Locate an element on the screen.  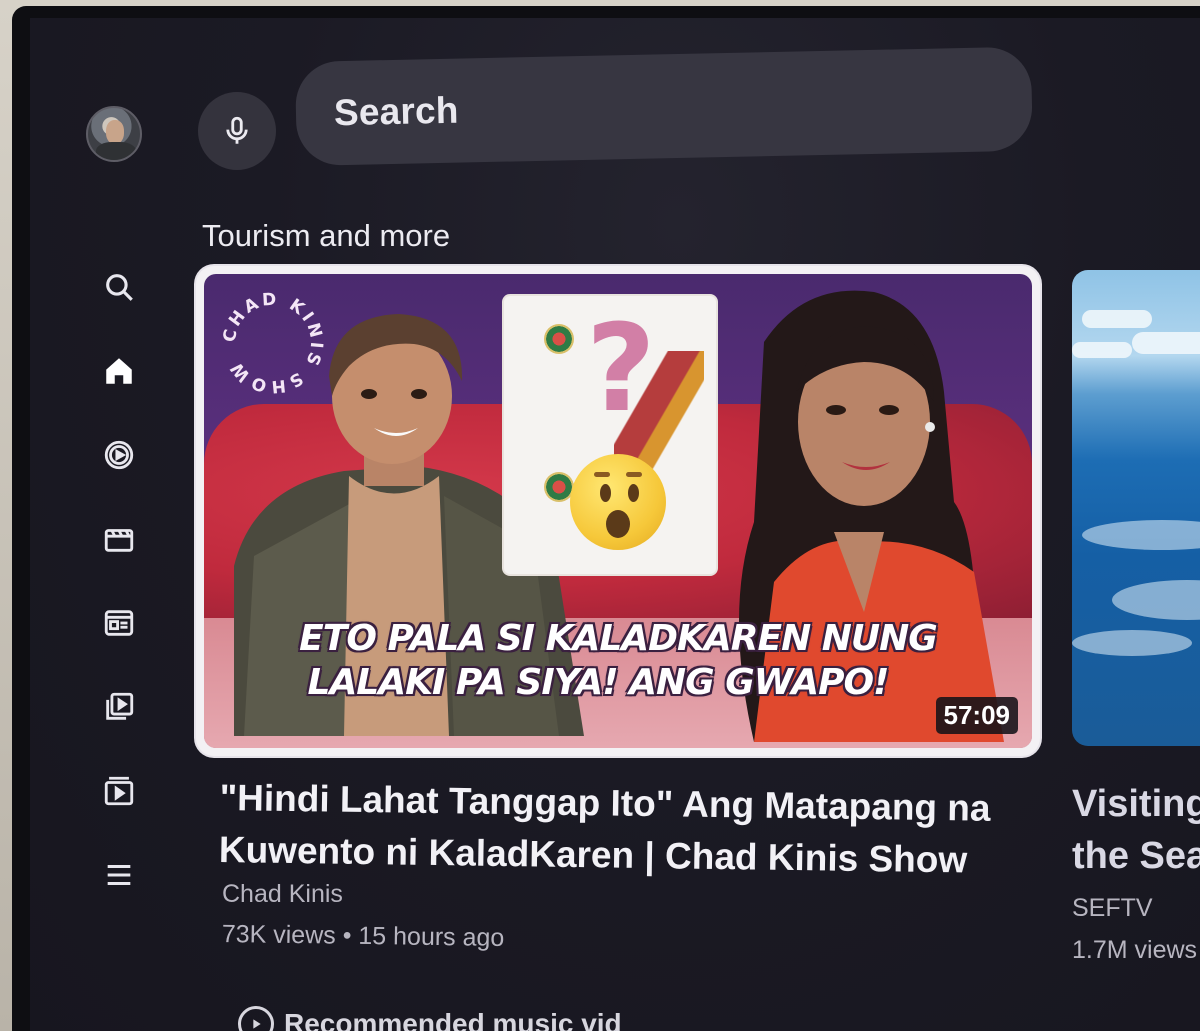
video-card-next is located at coordinates (1136, 508).